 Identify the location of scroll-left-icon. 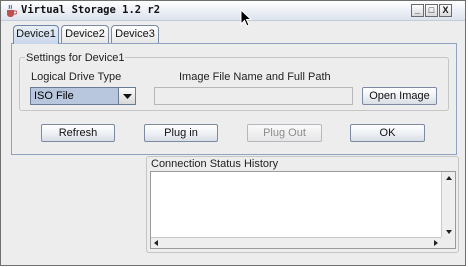
(156, 243).